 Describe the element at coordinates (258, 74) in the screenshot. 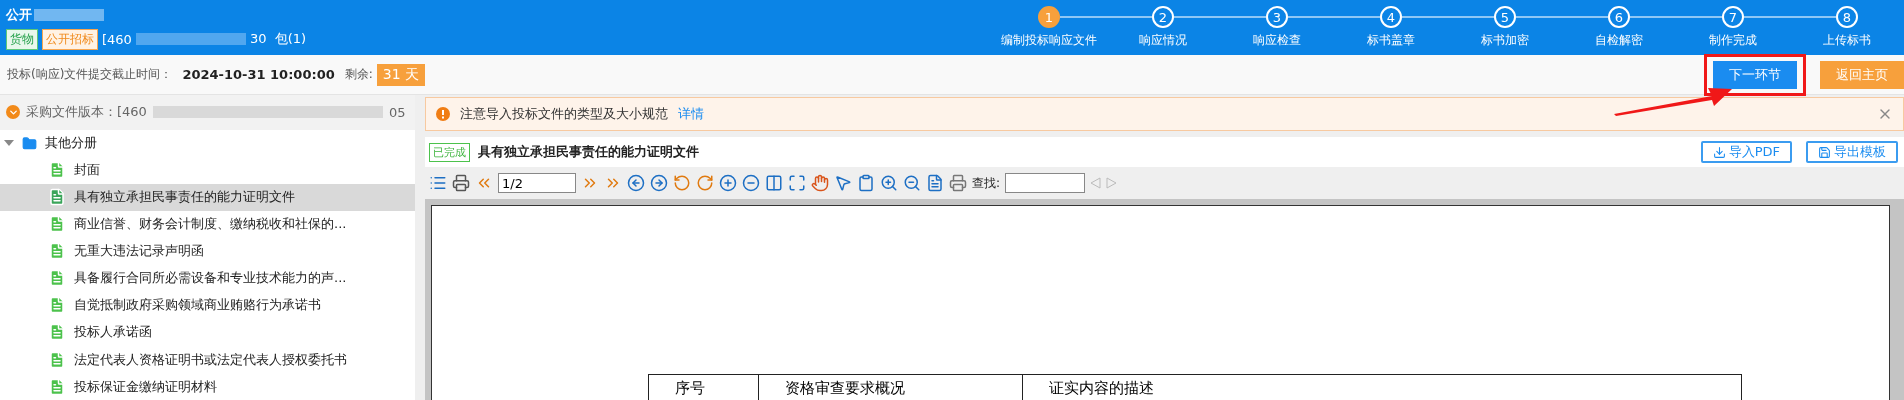

I see `deadline-value: 2024-10-31 10:00:00` at that location.